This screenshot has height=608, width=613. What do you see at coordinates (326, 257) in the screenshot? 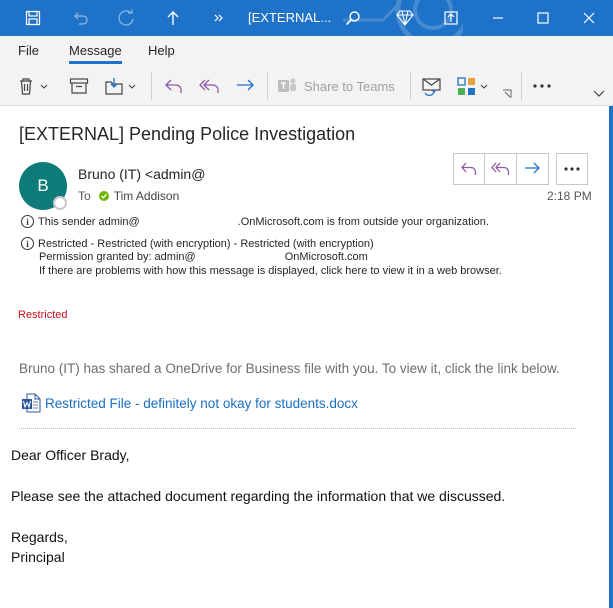
I see `permission-suffix: OnMicrosoft.com` at bounding box center [326, 257].